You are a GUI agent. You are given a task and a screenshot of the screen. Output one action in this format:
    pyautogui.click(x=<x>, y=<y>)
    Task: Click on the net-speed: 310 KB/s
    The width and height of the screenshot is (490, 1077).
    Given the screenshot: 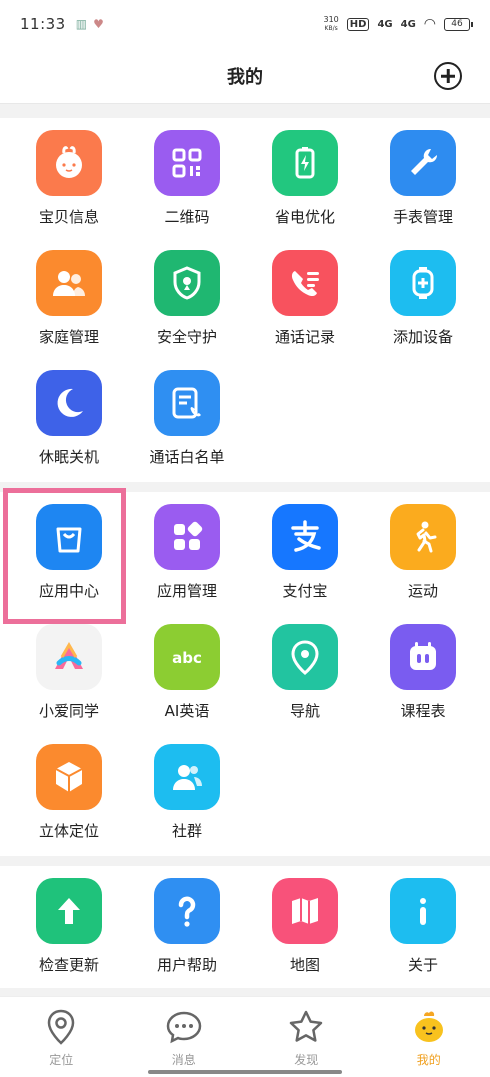 What is the action you would take?
    pyautogui.click(x=330, y=24)
    